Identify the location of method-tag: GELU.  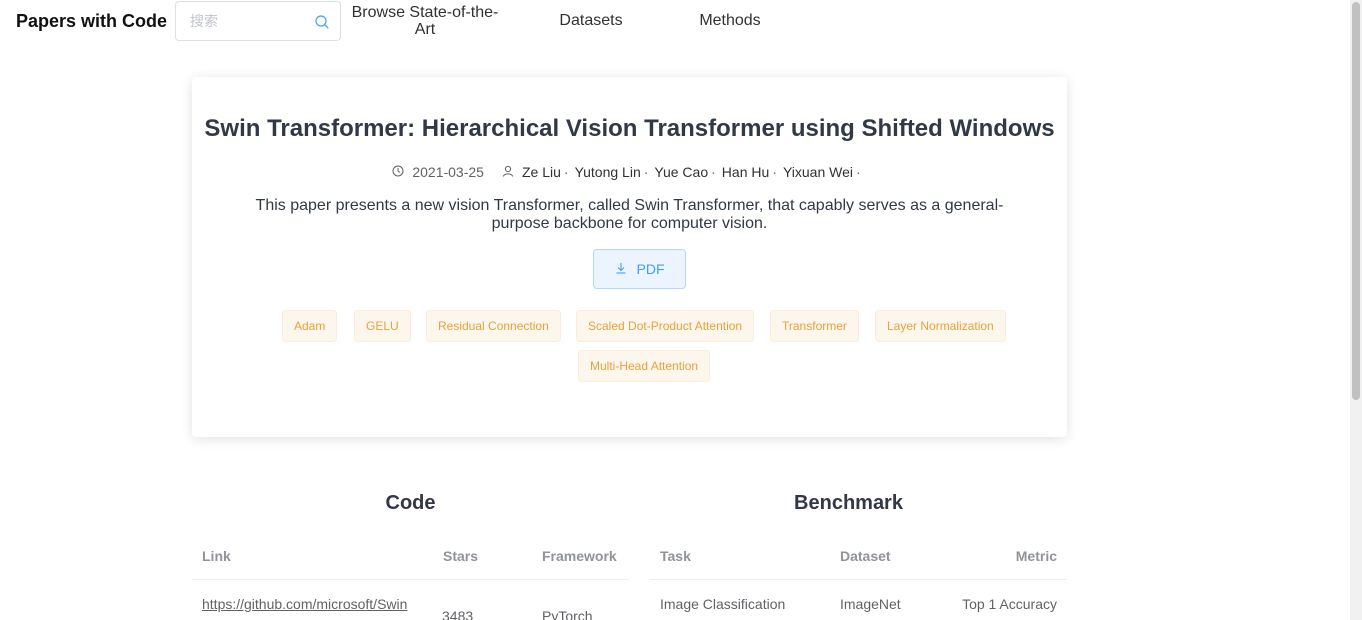
(382, 326).